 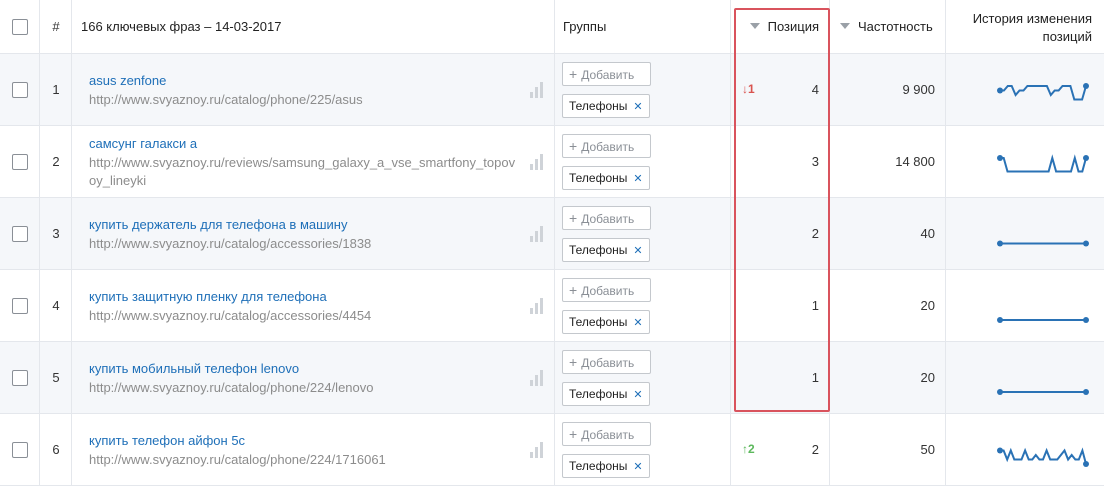 I want to click on header-phrase-cell: 166 ключевых фраз – 14-03-2017, so click(x=313, y=26).